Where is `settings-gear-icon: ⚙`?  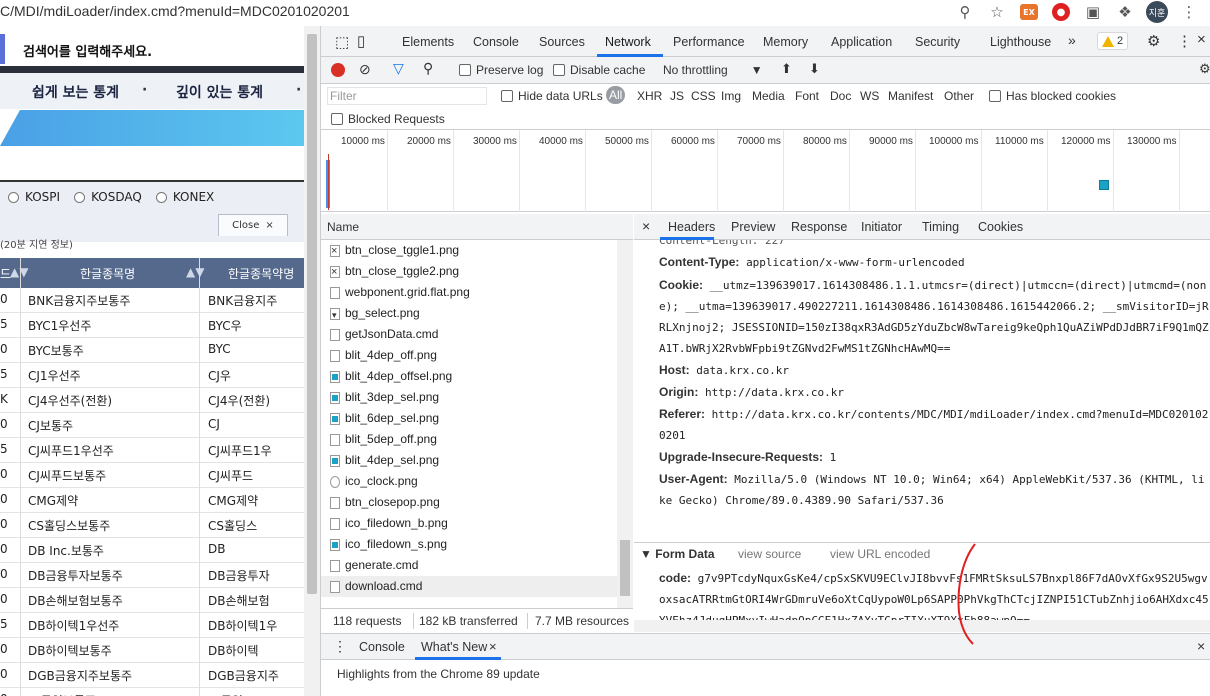 settings-gear-icon: ⚙ is located at coordinates (1153, 41).